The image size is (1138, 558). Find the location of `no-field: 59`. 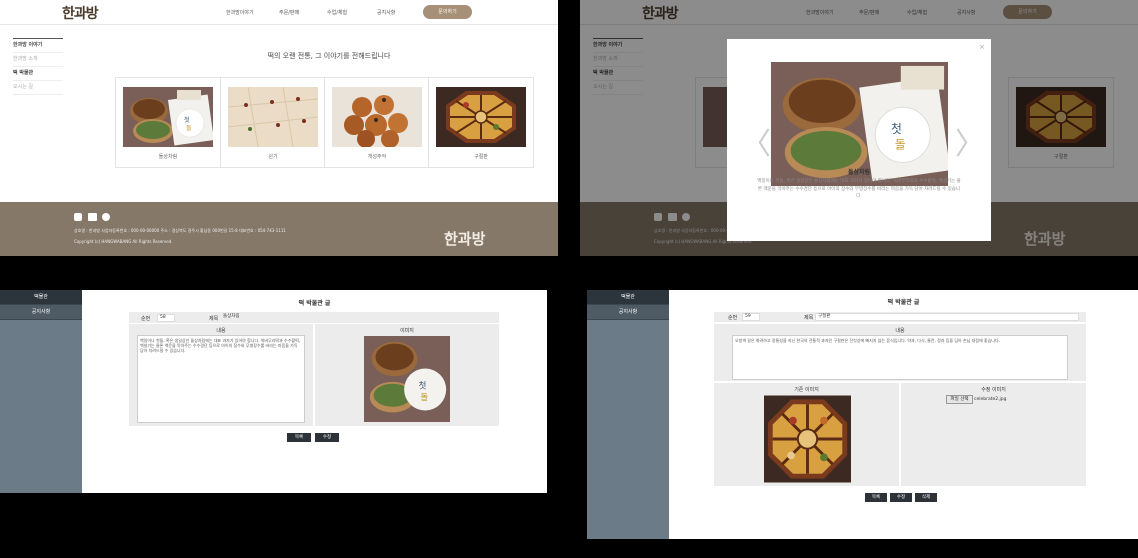

no-field: 59 is located at coordinates (751, 317).